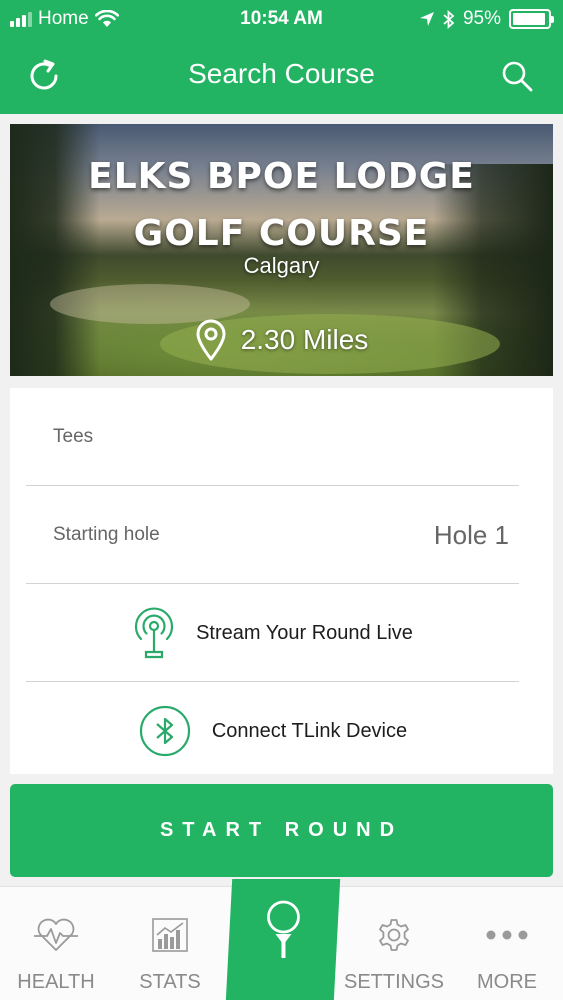 This screenshot has width=563, height=1000. I want to click on connect-device-button: Connect TLink Device, so click(272, 731).